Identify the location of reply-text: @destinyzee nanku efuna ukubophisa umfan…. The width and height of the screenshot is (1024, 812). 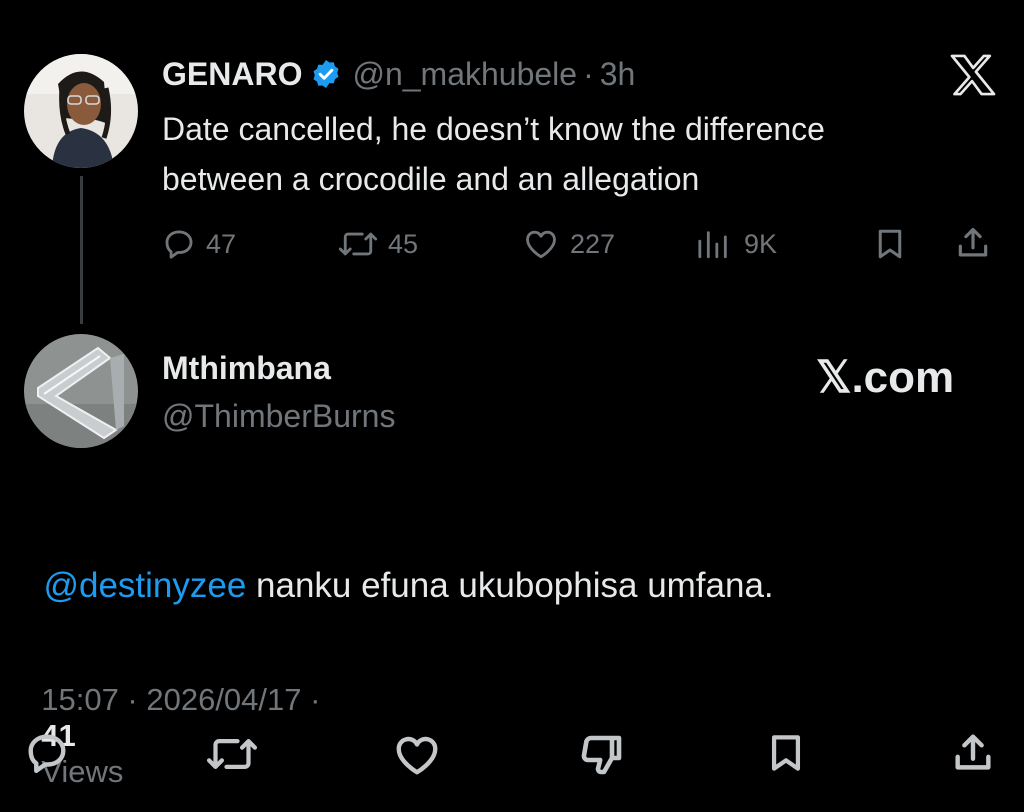
(399, 566).